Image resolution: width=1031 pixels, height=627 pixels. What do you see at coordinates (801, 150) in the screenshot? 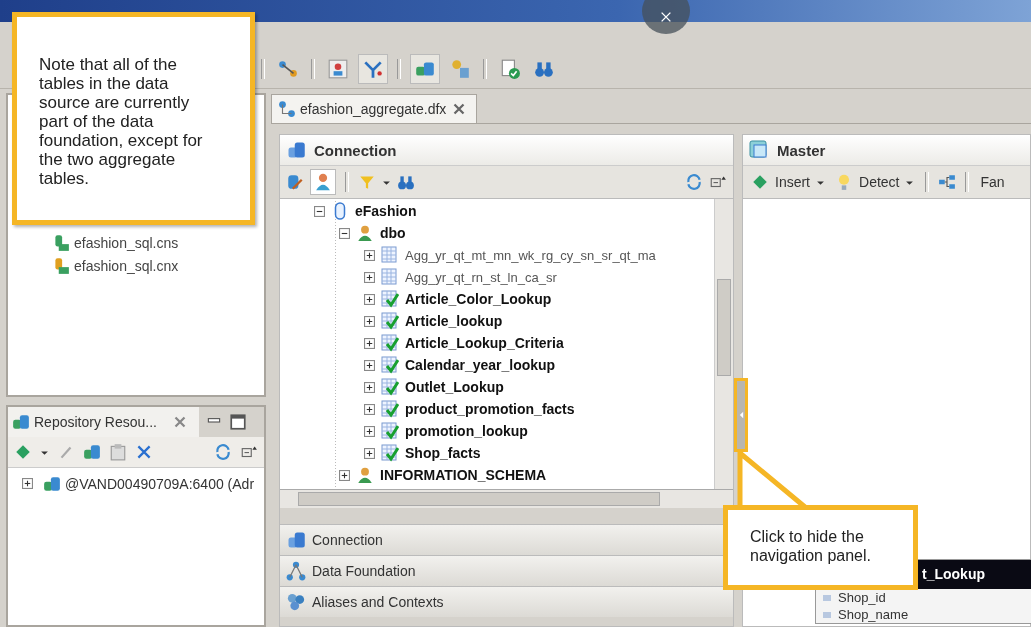
I see `panel-title: Master` at bounding box center [801, 150].